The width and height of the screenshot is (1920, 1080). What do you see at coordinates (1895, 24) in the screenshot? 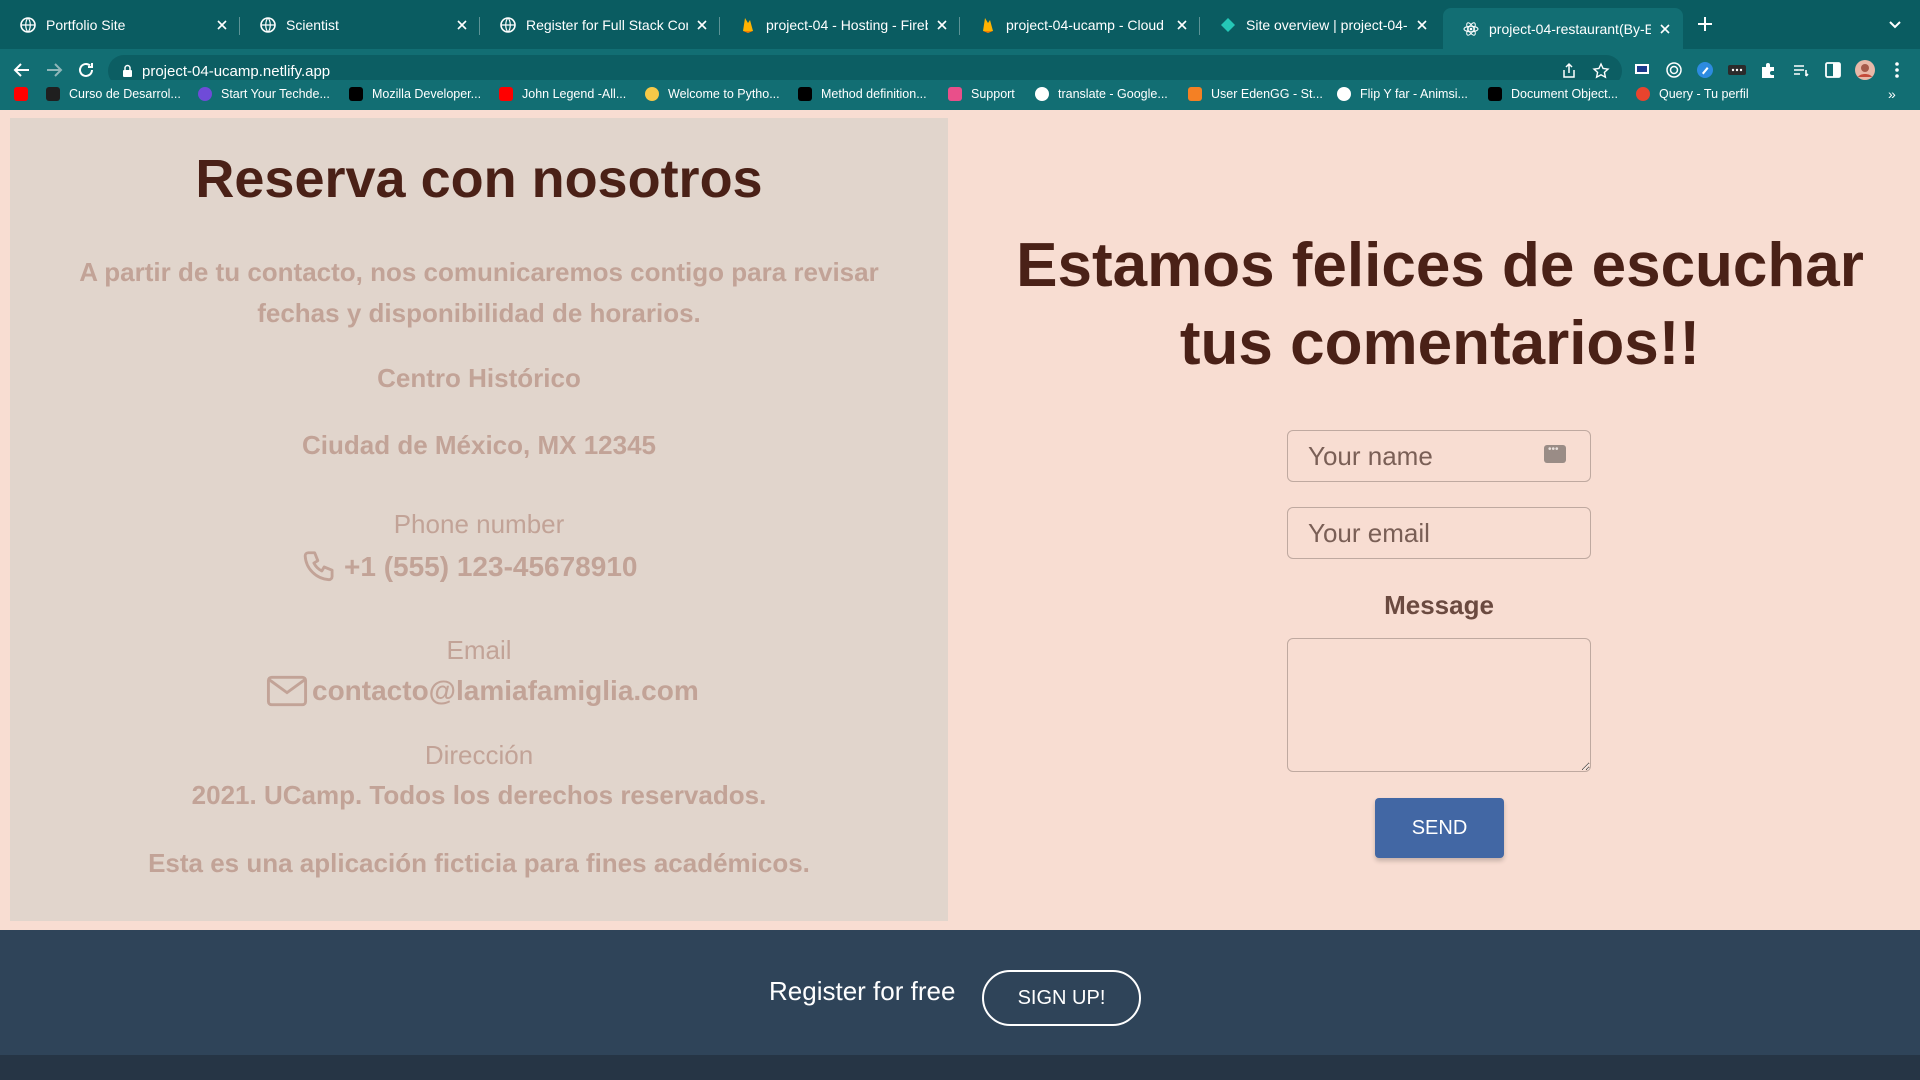
I see `chevron-down-icon` at bounding box center [1895, 24].